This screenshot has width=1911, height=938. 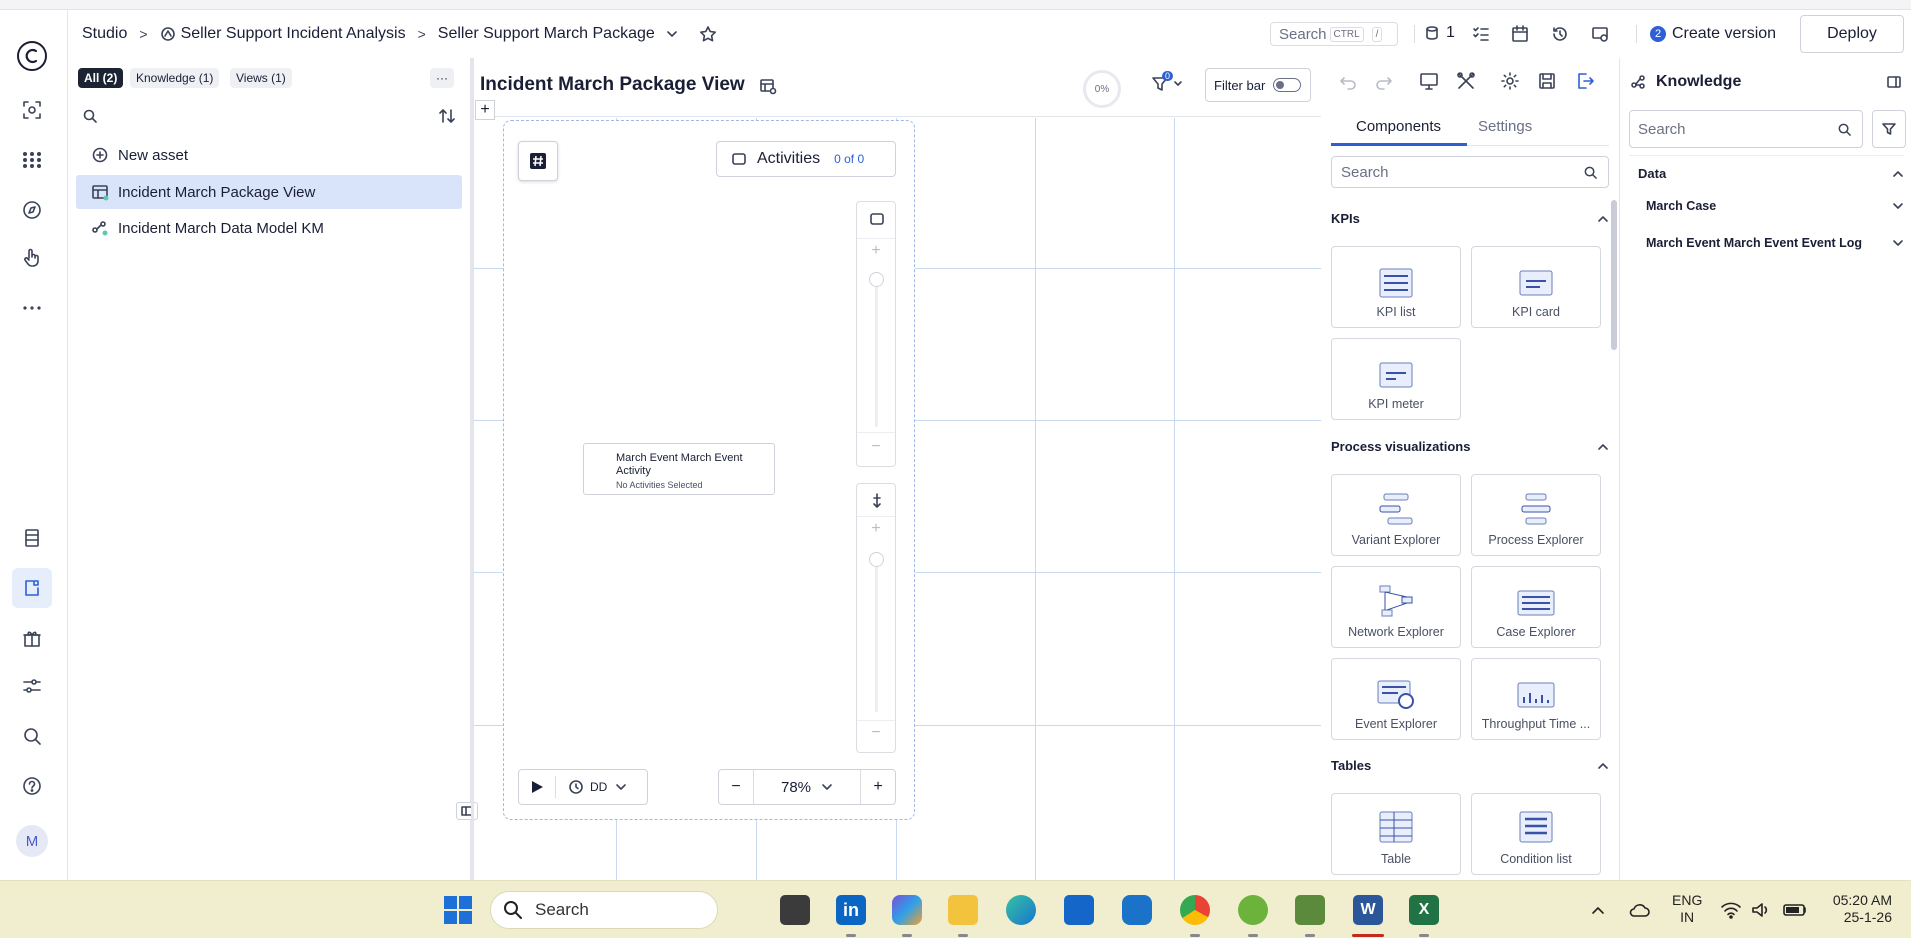 What do you see at coordinates (672, 34) in the screenshot?
I see `chevron-down-icon` at bounding box center [672, 34].